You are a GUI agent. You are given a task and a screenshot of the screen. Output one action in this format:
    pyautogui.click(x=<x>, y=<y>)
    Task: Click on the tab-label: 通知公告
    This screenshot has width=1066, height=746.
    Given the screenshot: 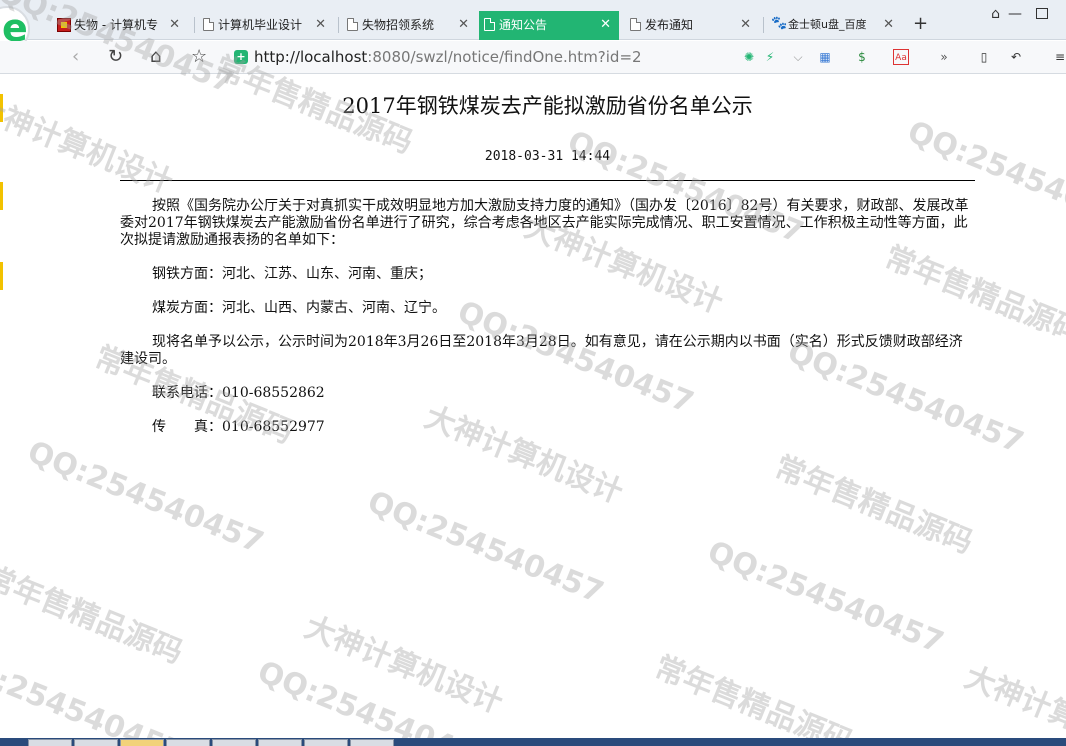 What is the action you would take?
    pyautogui.click(x=523, y=25)
    